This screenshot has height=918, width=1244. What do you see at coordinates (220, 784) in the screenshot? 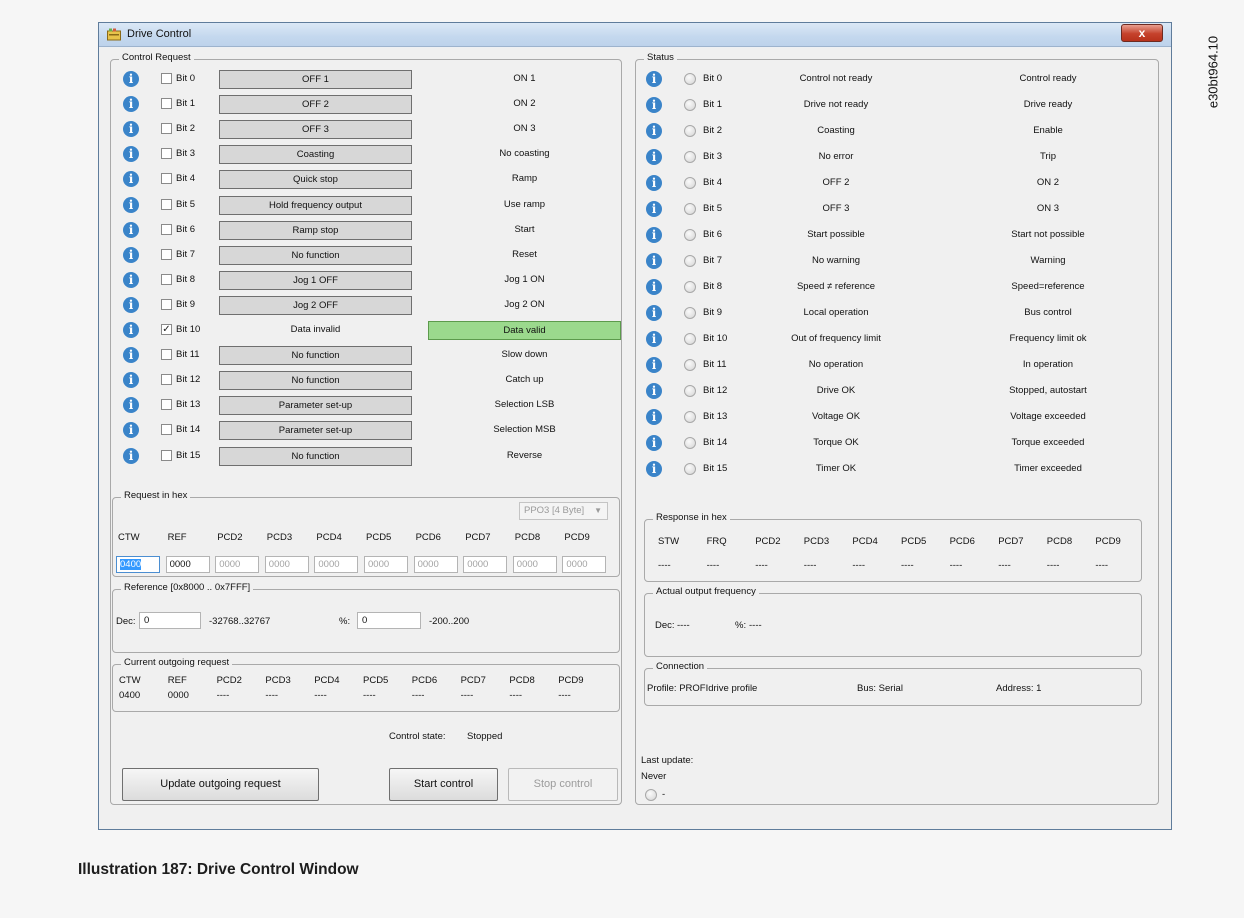
I see `update-outgoing-request-button: Update outgoing request` at bounding box center [220, 784].